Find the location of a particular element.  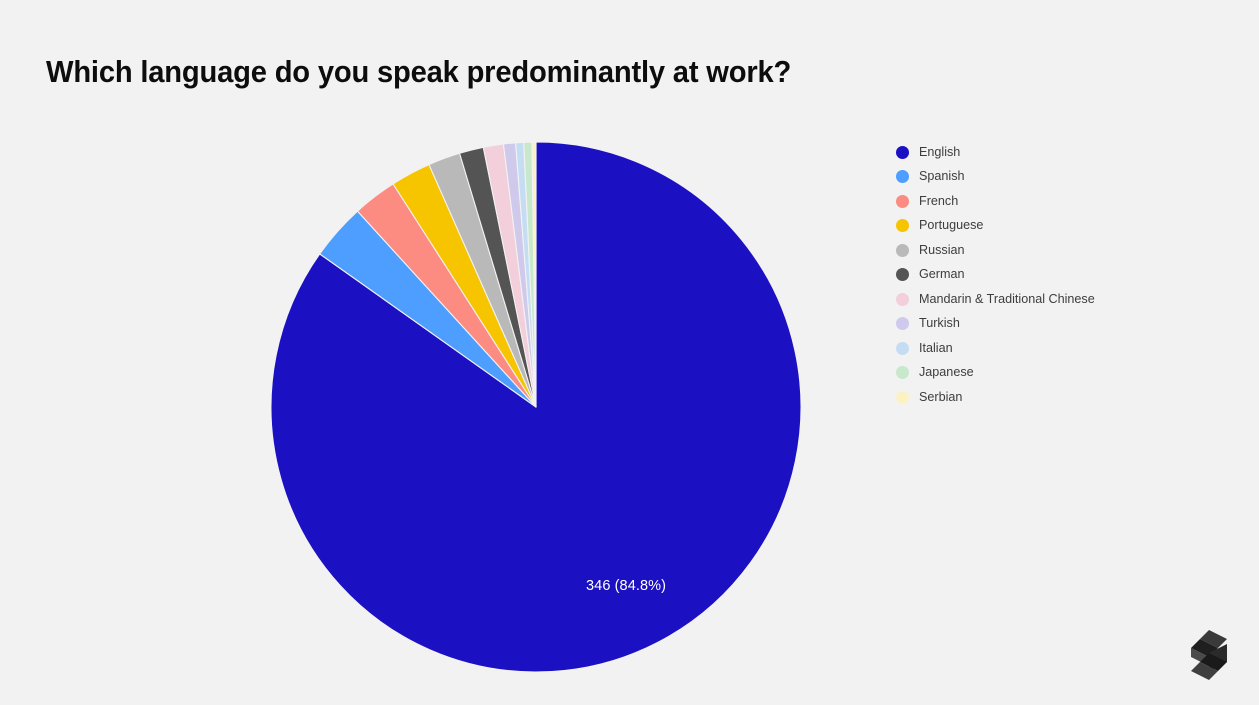

legend-item: Portuguese is located at coordinates (1061, 226).